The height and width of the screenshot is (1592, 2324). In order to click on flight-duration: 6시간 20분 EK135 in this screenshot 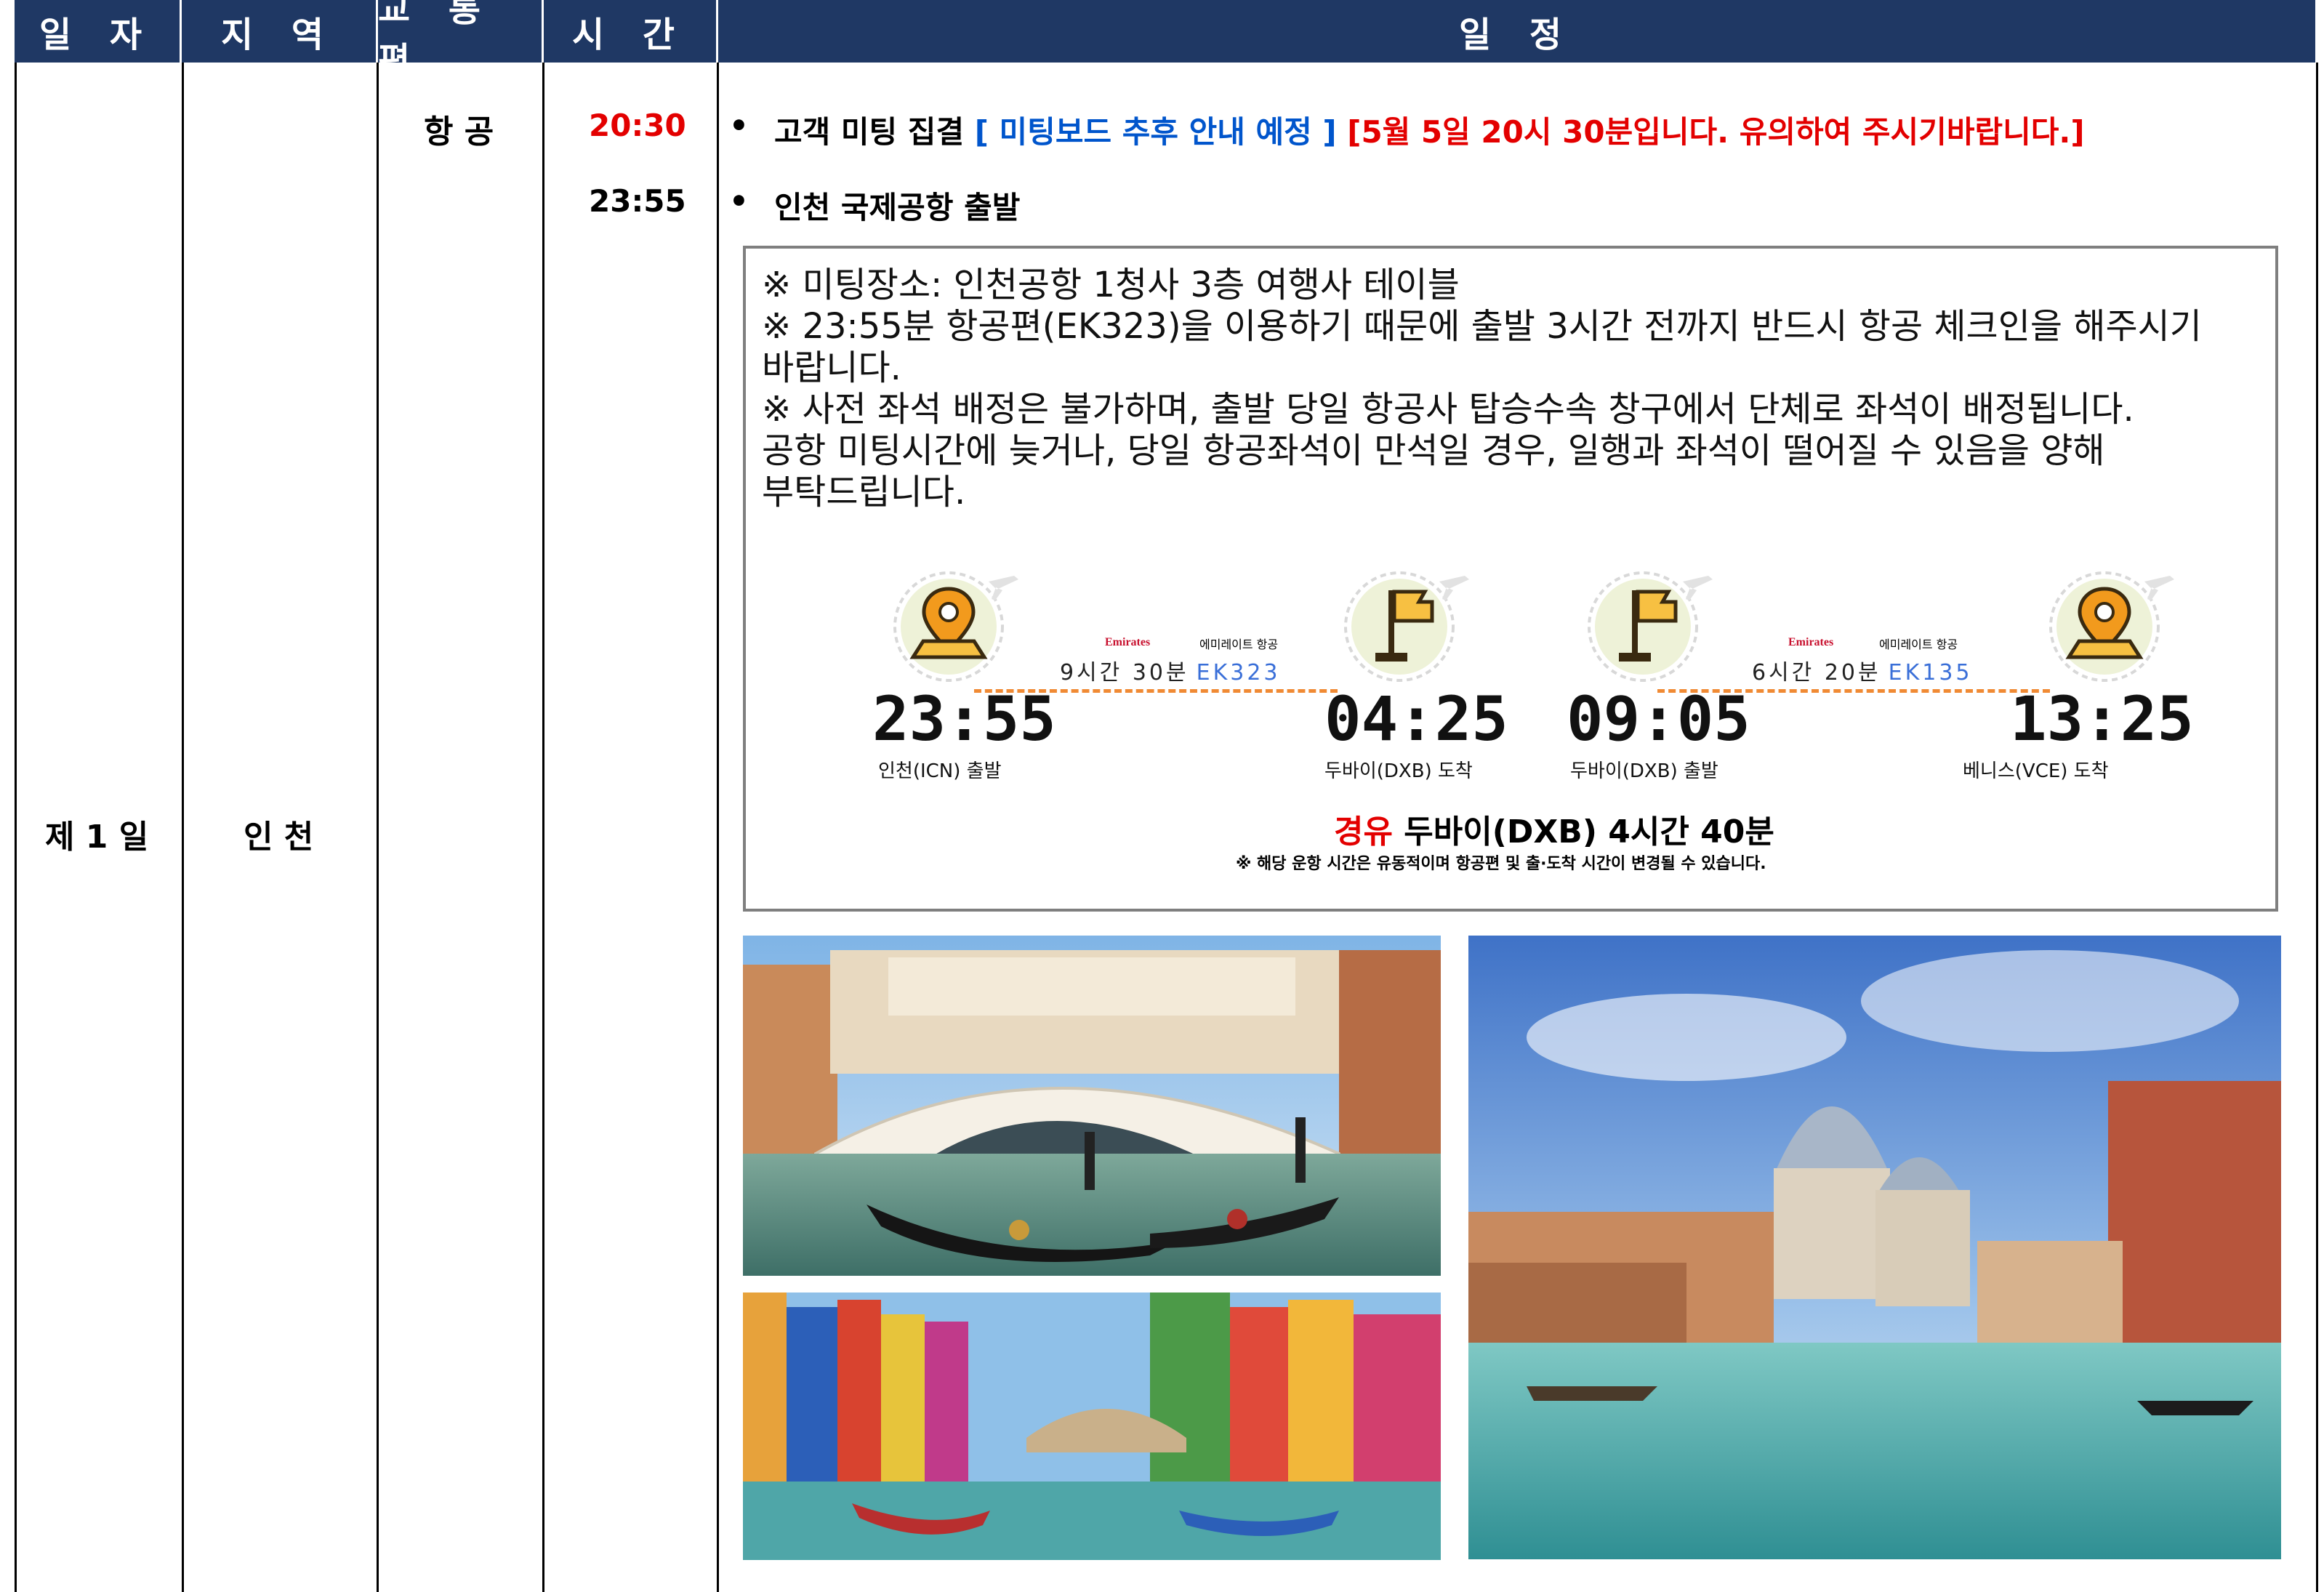, I will do `click(1863, 670)`.